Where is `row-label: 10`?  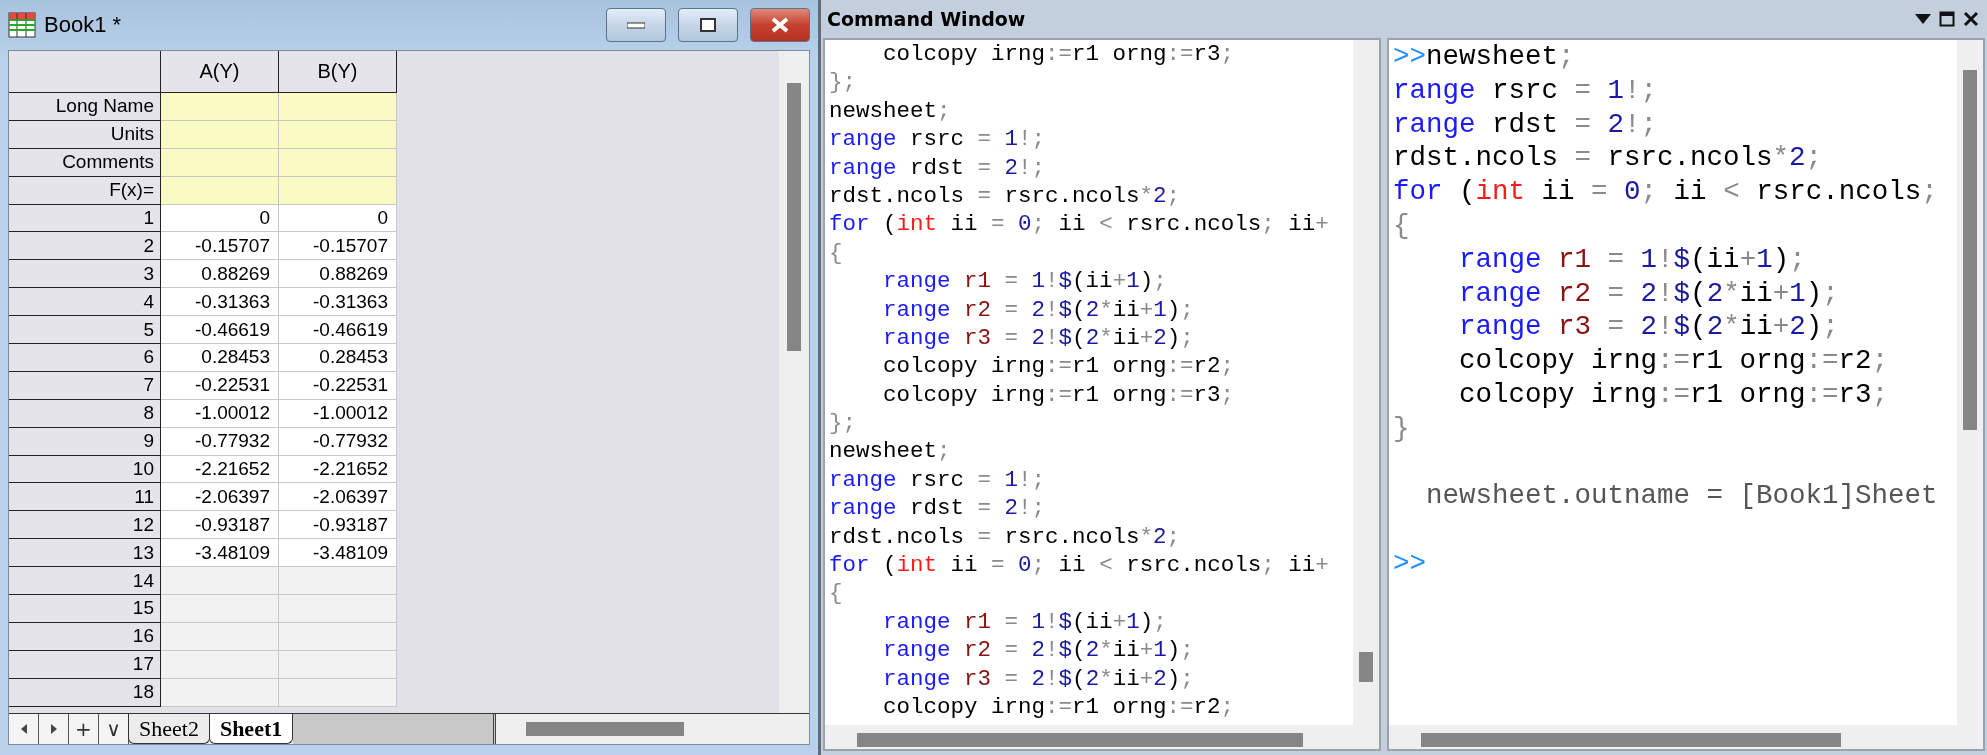 row-label: 10 is located at coordinates (85, 469).